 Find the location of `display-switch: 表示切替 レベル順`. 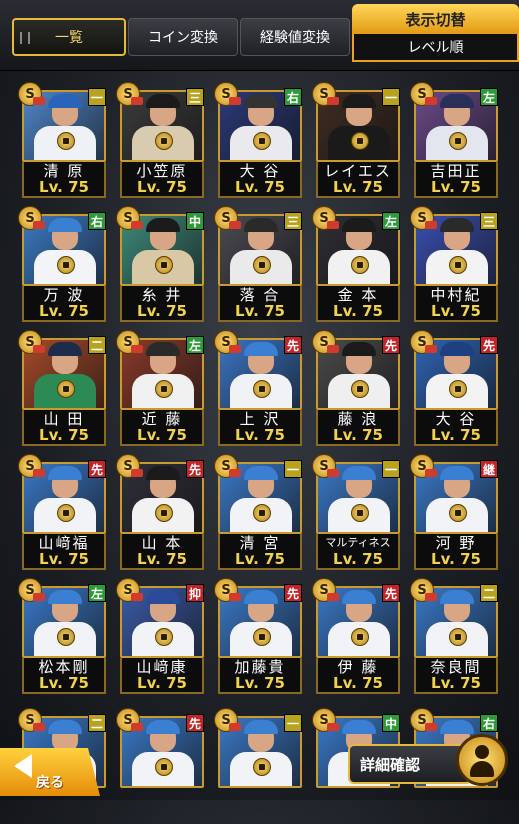

display-switch: 表示切替 レベル順 is located at coordinates (435, 35).